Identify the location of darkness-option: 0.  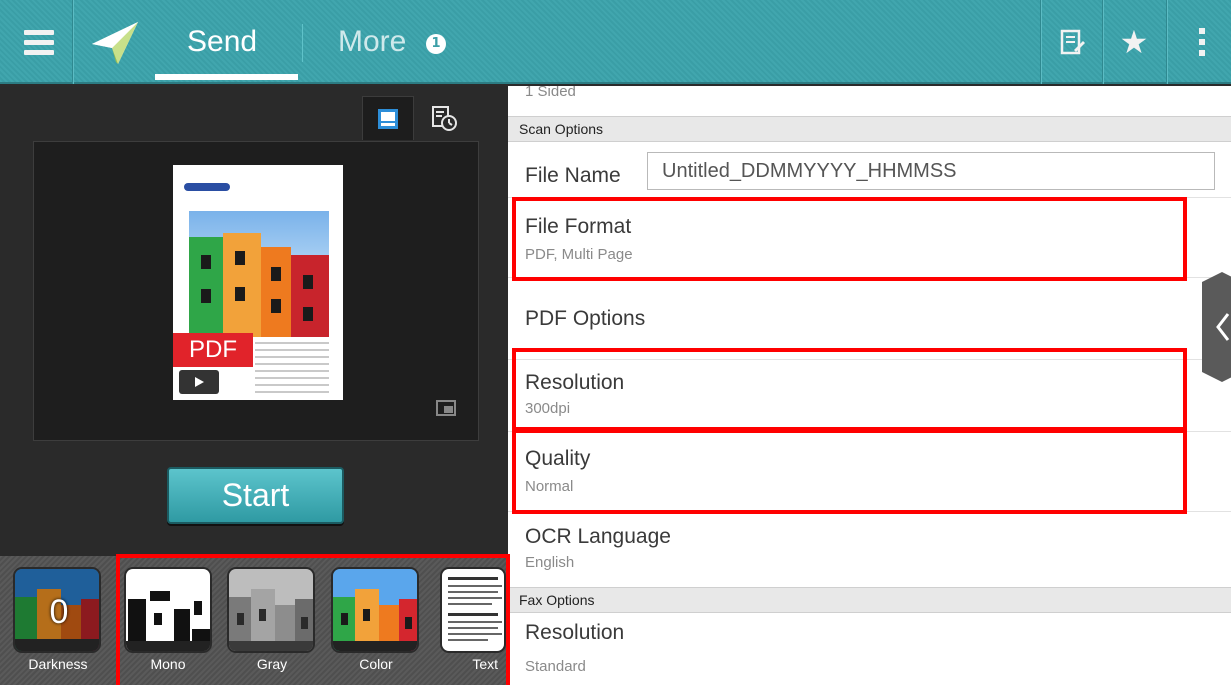
(57, 610).